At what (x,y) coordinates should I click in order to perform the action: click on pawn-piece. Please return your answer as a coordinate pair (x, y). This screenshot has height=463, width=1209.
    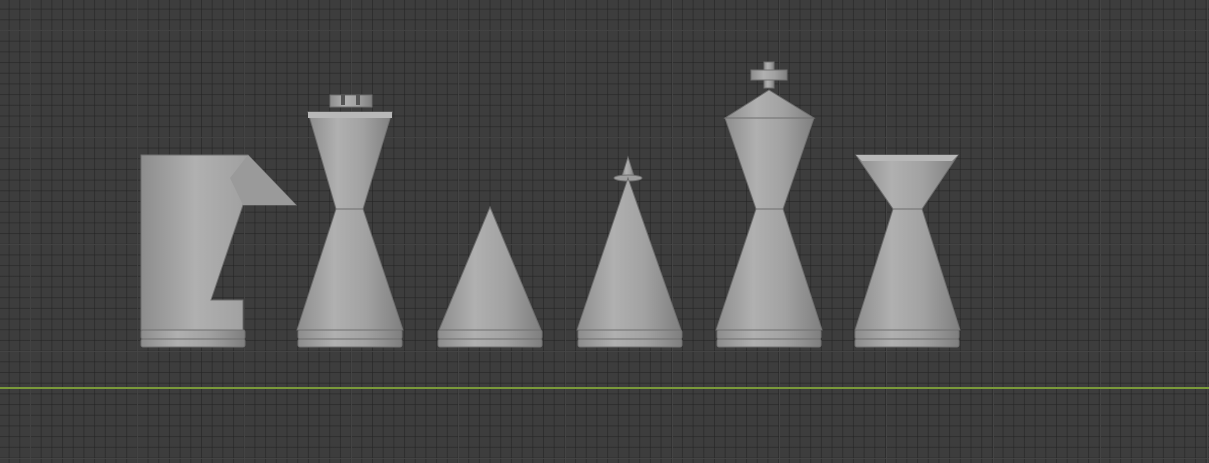
    Looking at the image, I should click on (490, 276).